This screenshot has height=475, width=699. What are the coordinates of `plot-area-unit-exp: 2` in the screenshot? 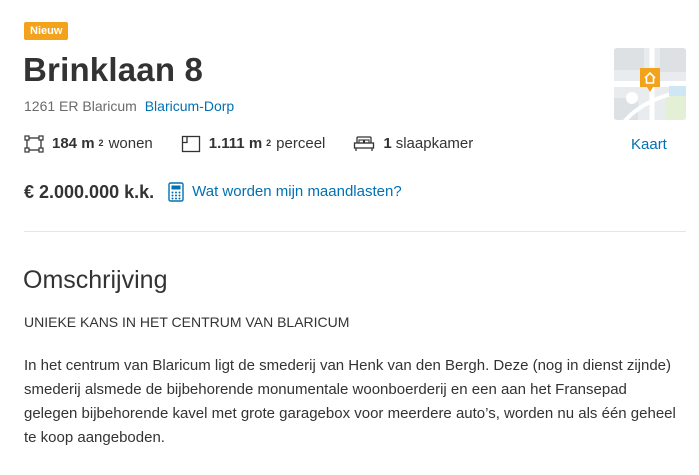 It's located at (269, 143).